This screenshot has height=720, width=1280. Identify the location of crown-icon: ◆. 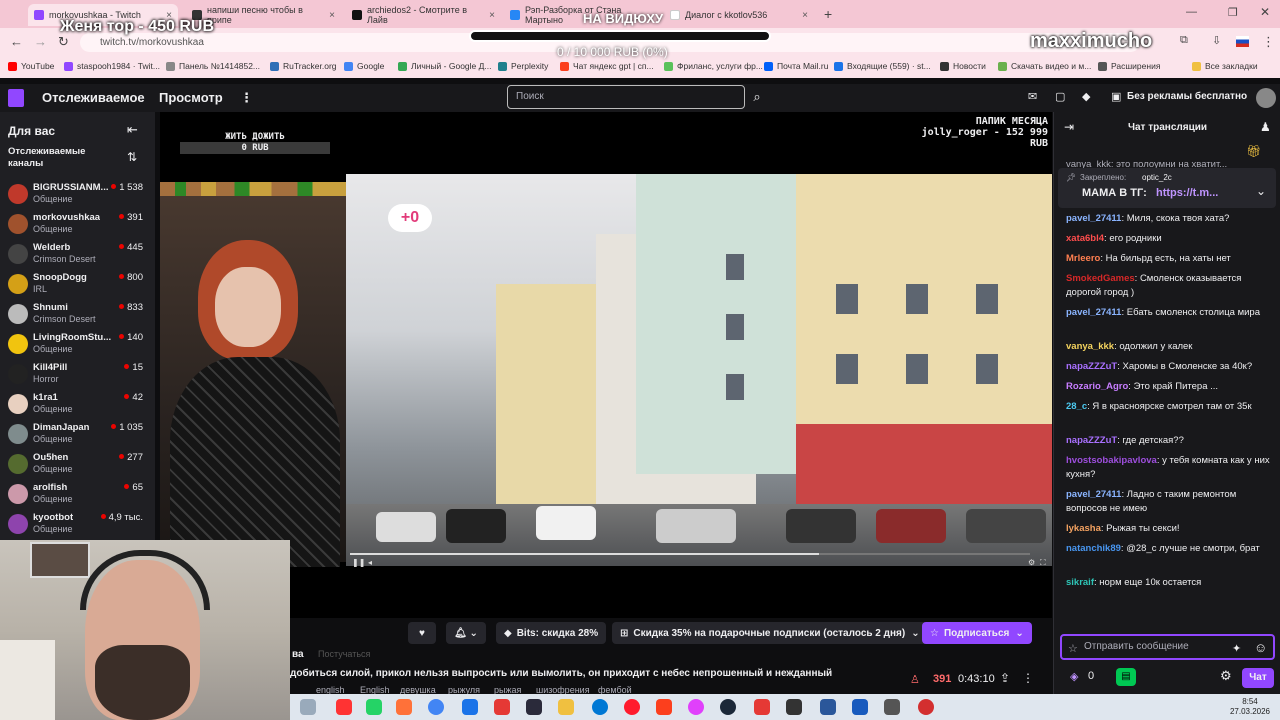
(1086, 96).